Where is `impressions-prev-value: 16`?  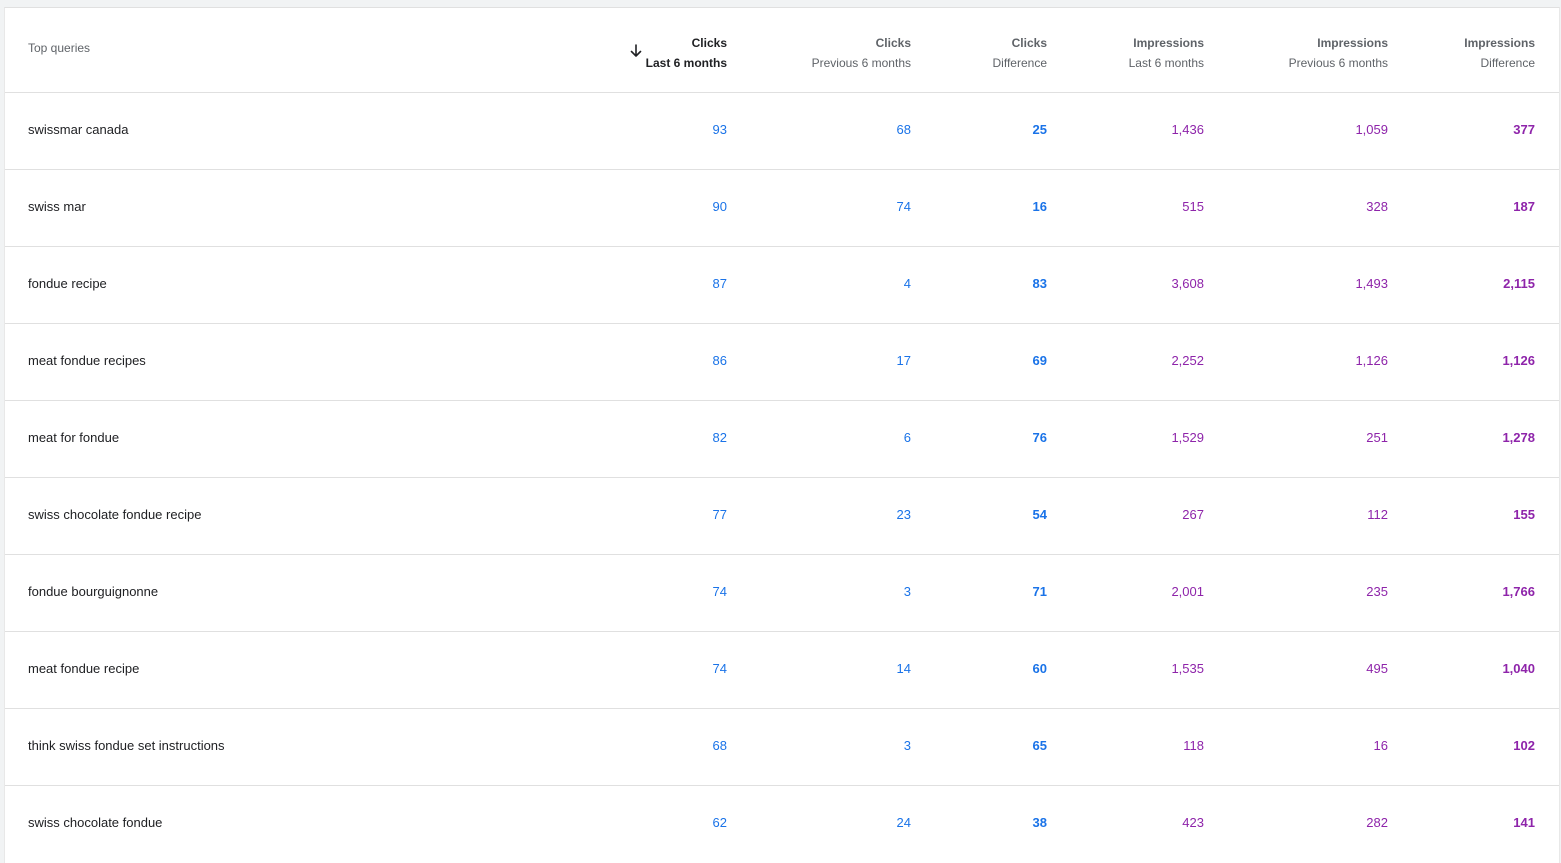 impressions-prev-value: 16 is located at coordinates (1380, 745).